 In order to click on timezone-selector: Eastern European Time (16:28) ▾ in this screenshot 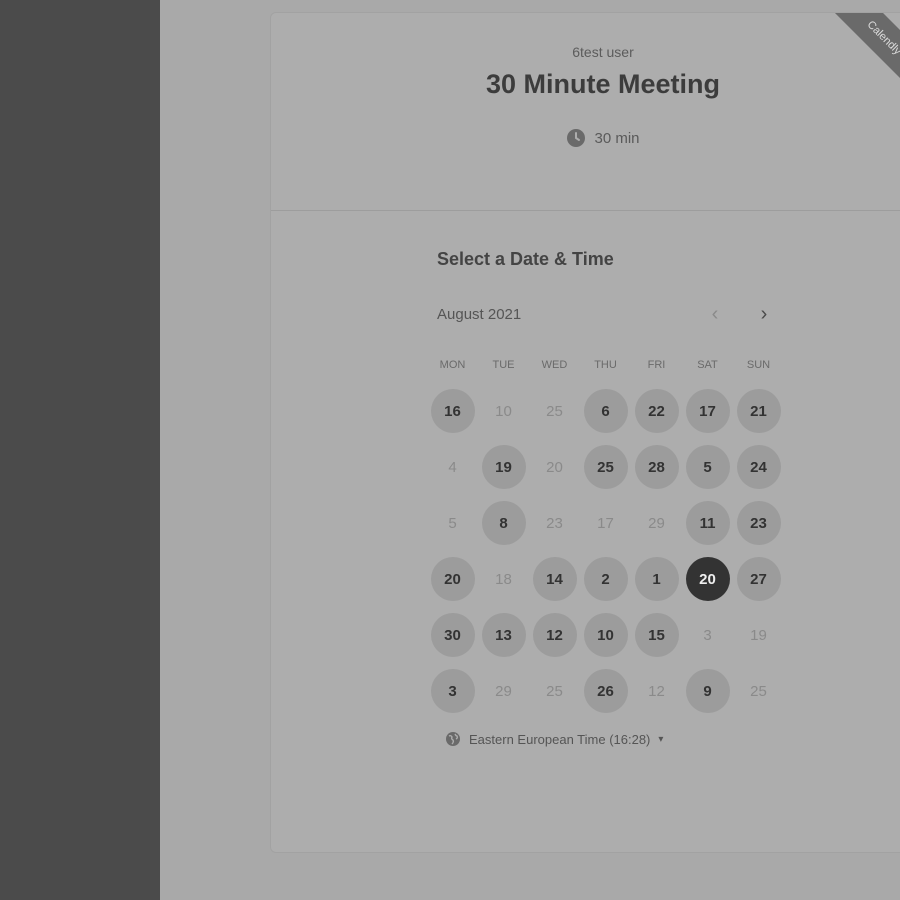, I will do `click(554, 739)`.